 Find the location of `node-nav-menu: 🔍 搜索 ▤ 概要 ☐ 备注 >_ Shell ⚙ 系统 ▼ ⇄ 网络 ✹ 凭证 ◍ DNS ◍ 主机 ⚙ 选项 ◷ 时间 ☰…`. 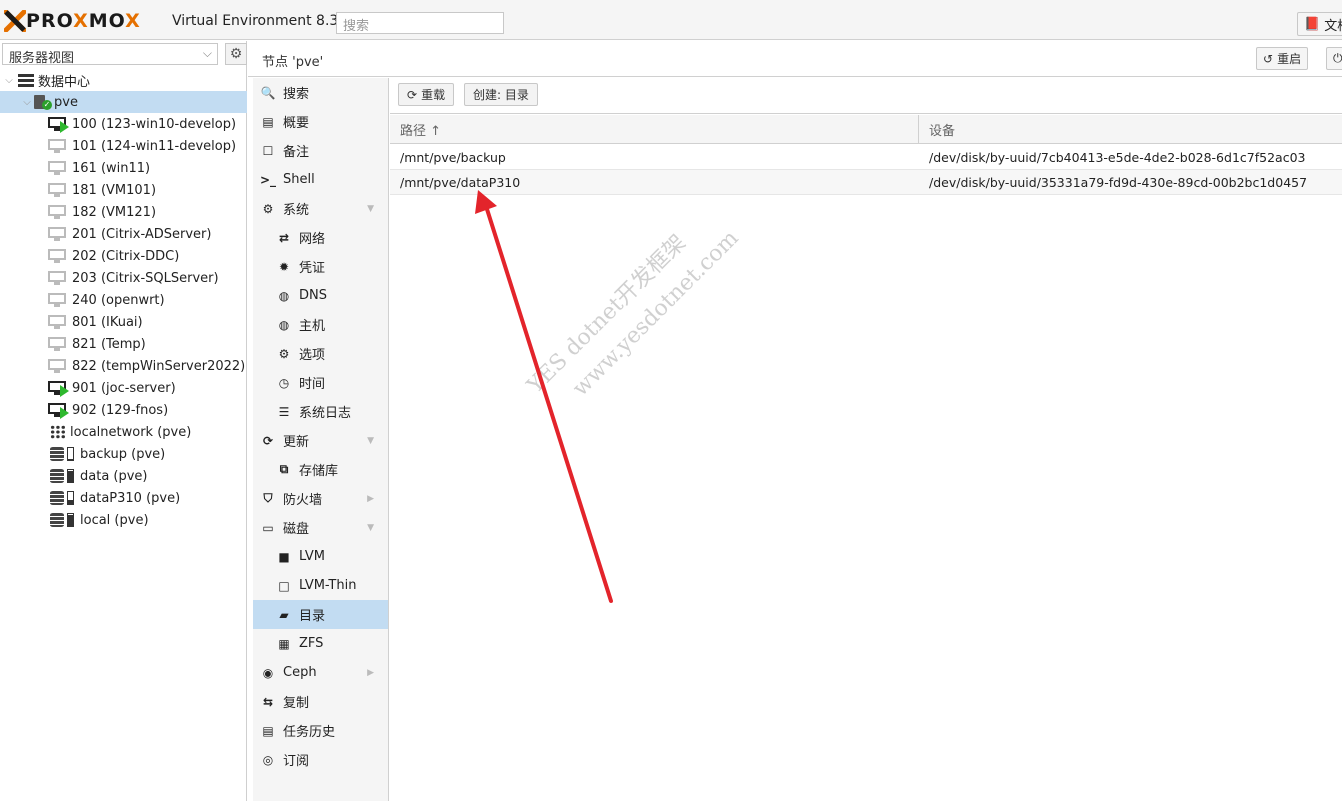

node-nav-menu: 🔍 搜索 ▤ 概要 ☐ 备注 >_ Shell ⚙ 系统 ▼ ⇄ 网络 ✹ 凭证 ◍ DNS ◍ 主机 ⚙ 选项 ◷ 时间 ☰… is located at coordinates (321, 439).